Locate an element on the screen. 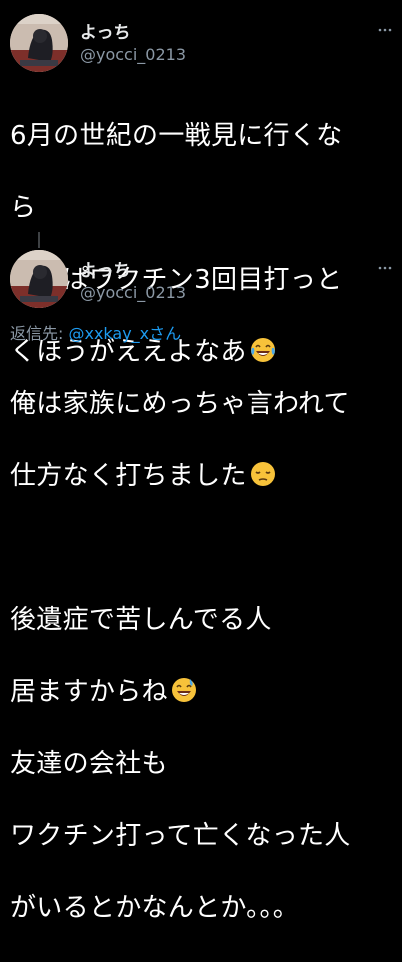 The height and width of the screenshot is (962, 402). avatar is located at coordinates (39, 279).